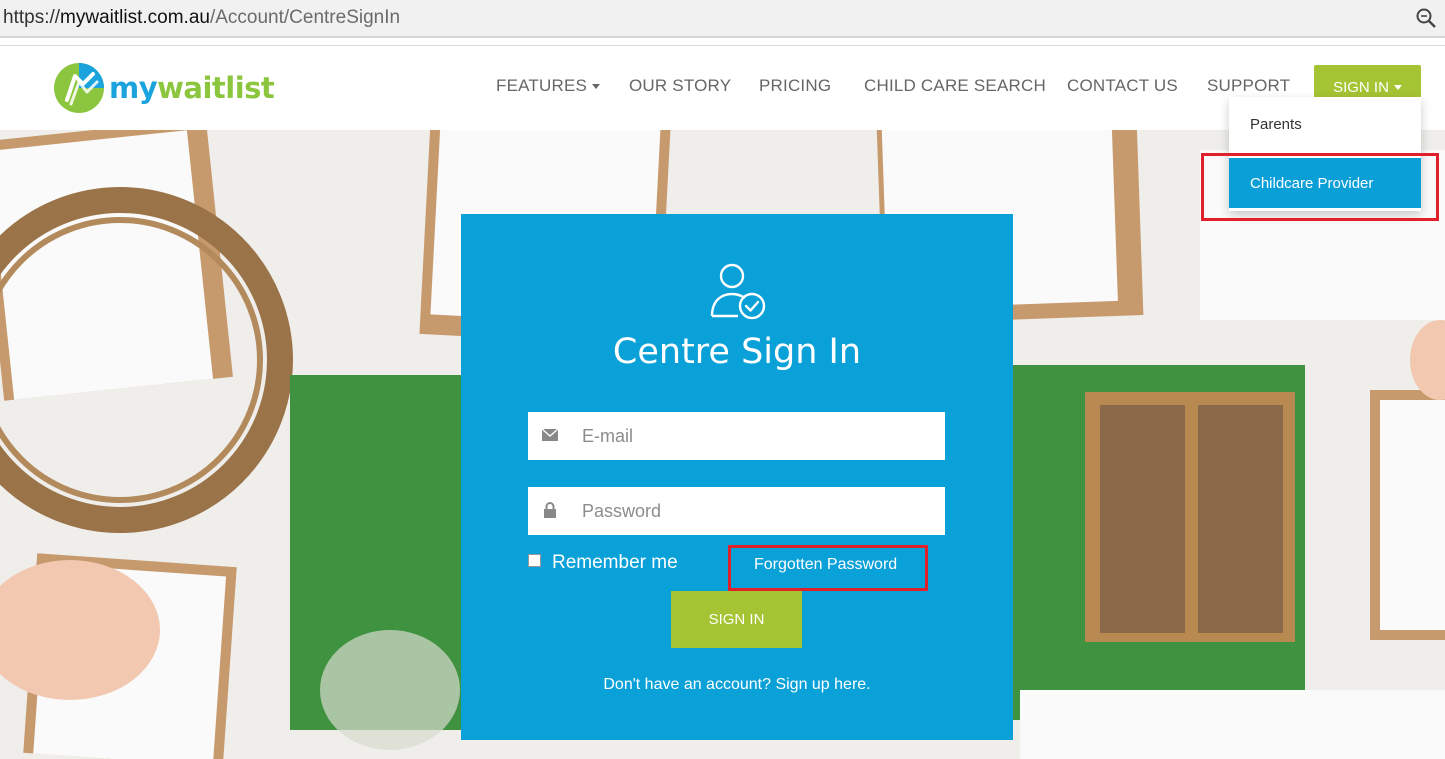 The width and height of the screenshot is (1445, 759). I want to click on highlight-box-forgotten-password, so click(828, 568).